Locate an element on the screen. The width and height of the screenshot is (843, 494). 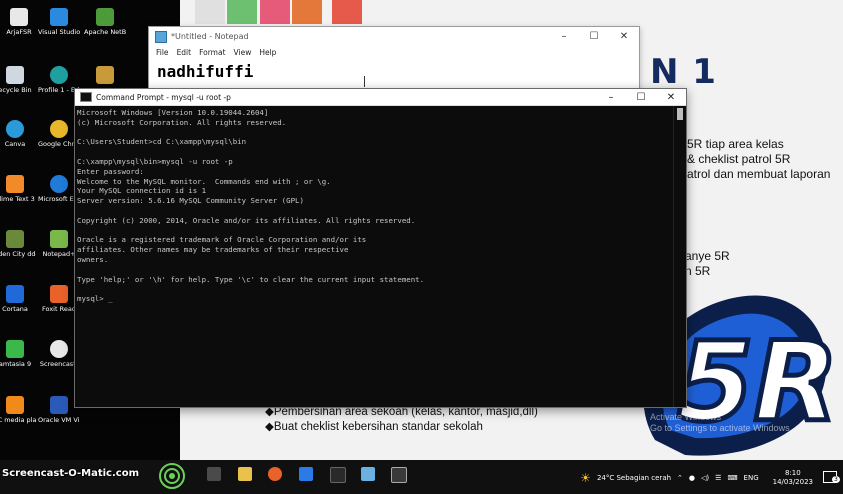
menu-format: Format is located at coordinates (212, 52).